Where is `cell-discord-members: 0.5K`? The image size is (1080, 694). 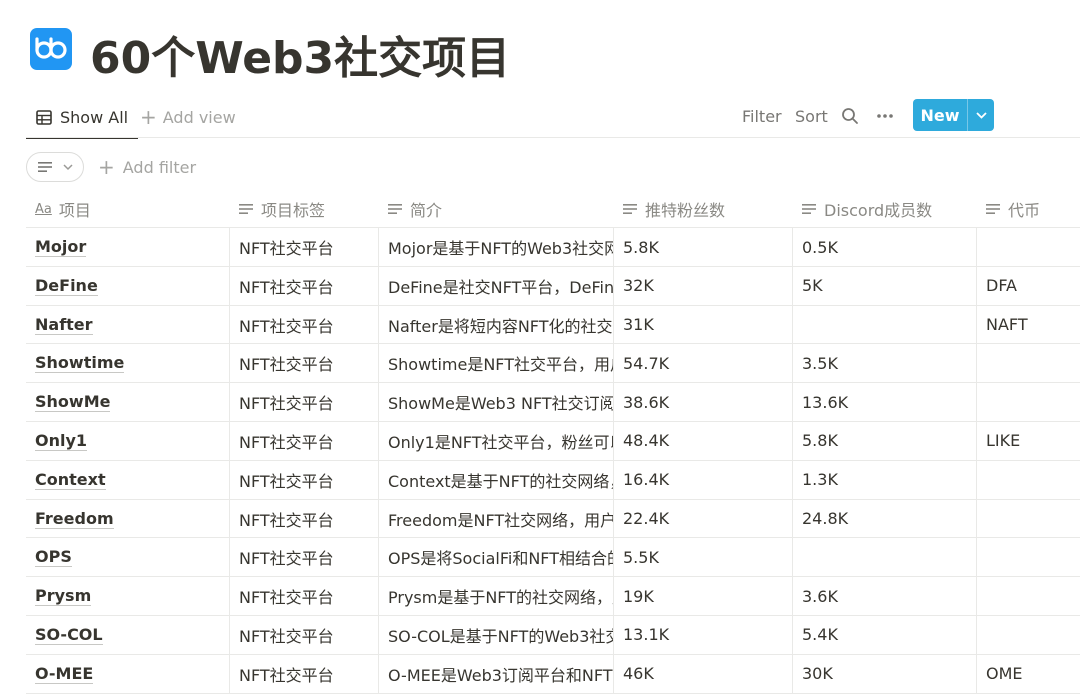
cell-discord-members: 0.5K is located at coordinates (884, 247).